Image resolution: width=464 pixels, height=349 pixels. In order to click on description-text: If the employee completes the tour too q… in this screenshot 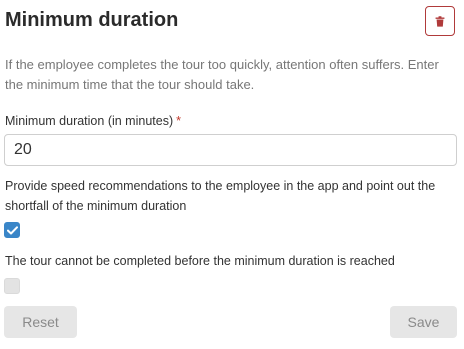, I will do `click(222, 74)`.